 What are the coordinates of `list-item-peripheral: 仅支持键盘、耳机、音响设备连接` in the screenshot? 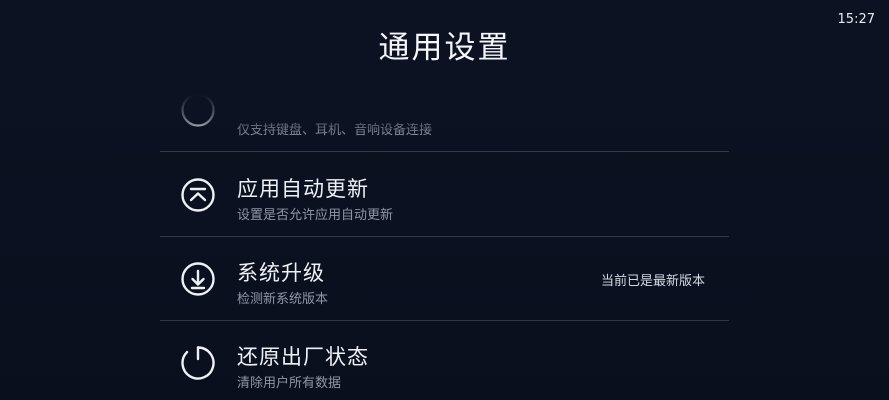 It's located at (444, 123).